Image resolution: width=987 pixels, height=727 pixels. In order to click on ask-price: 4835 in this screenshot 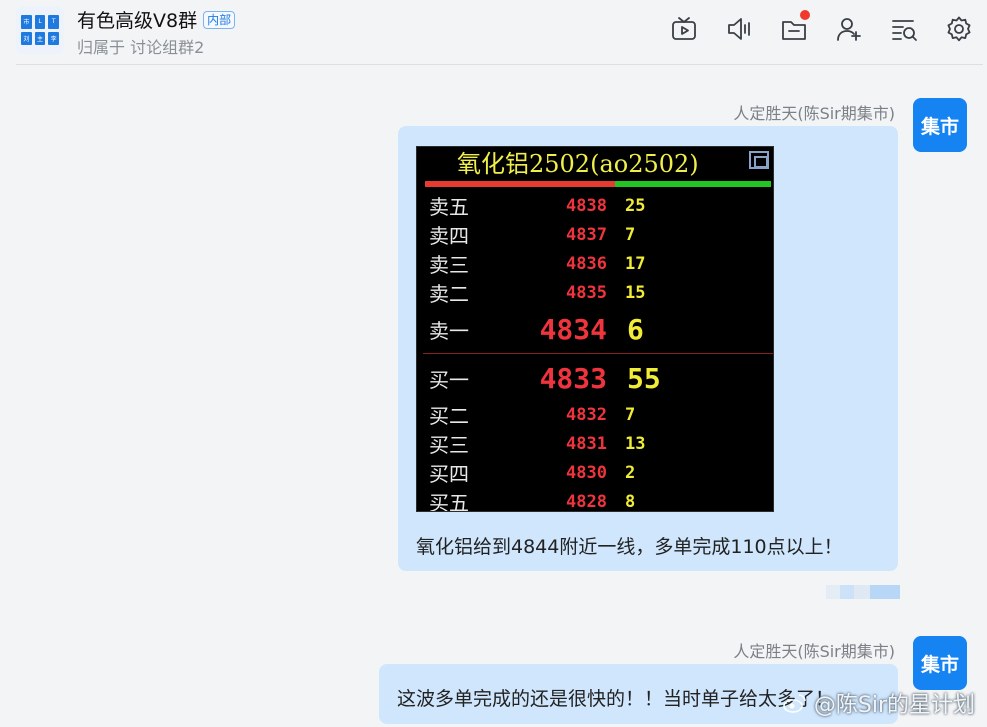, I will do `click(586, 292)`.